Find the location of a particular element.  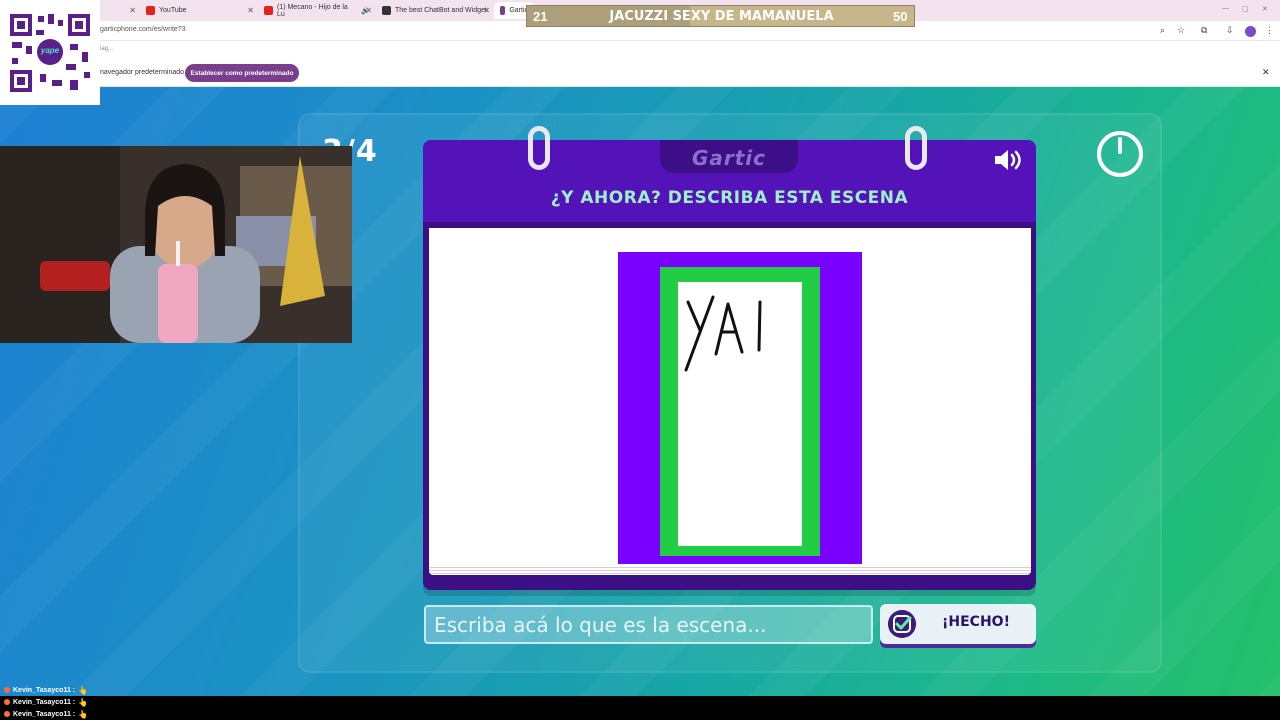

infobar-message: navegador predeterminado is located at coordinates (142, 72).